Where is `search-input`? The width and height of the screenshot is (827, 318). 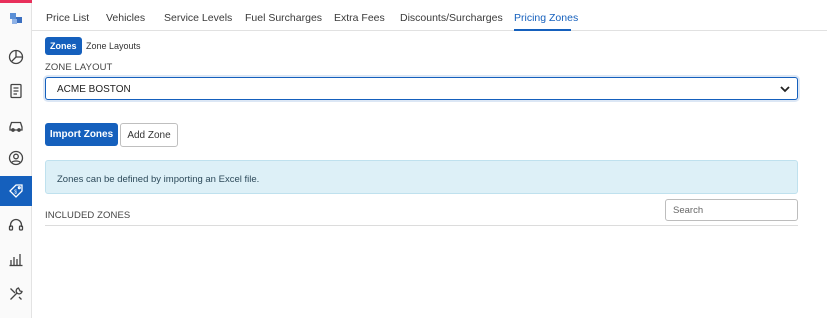 search-input is located at coordinates (731, 210).